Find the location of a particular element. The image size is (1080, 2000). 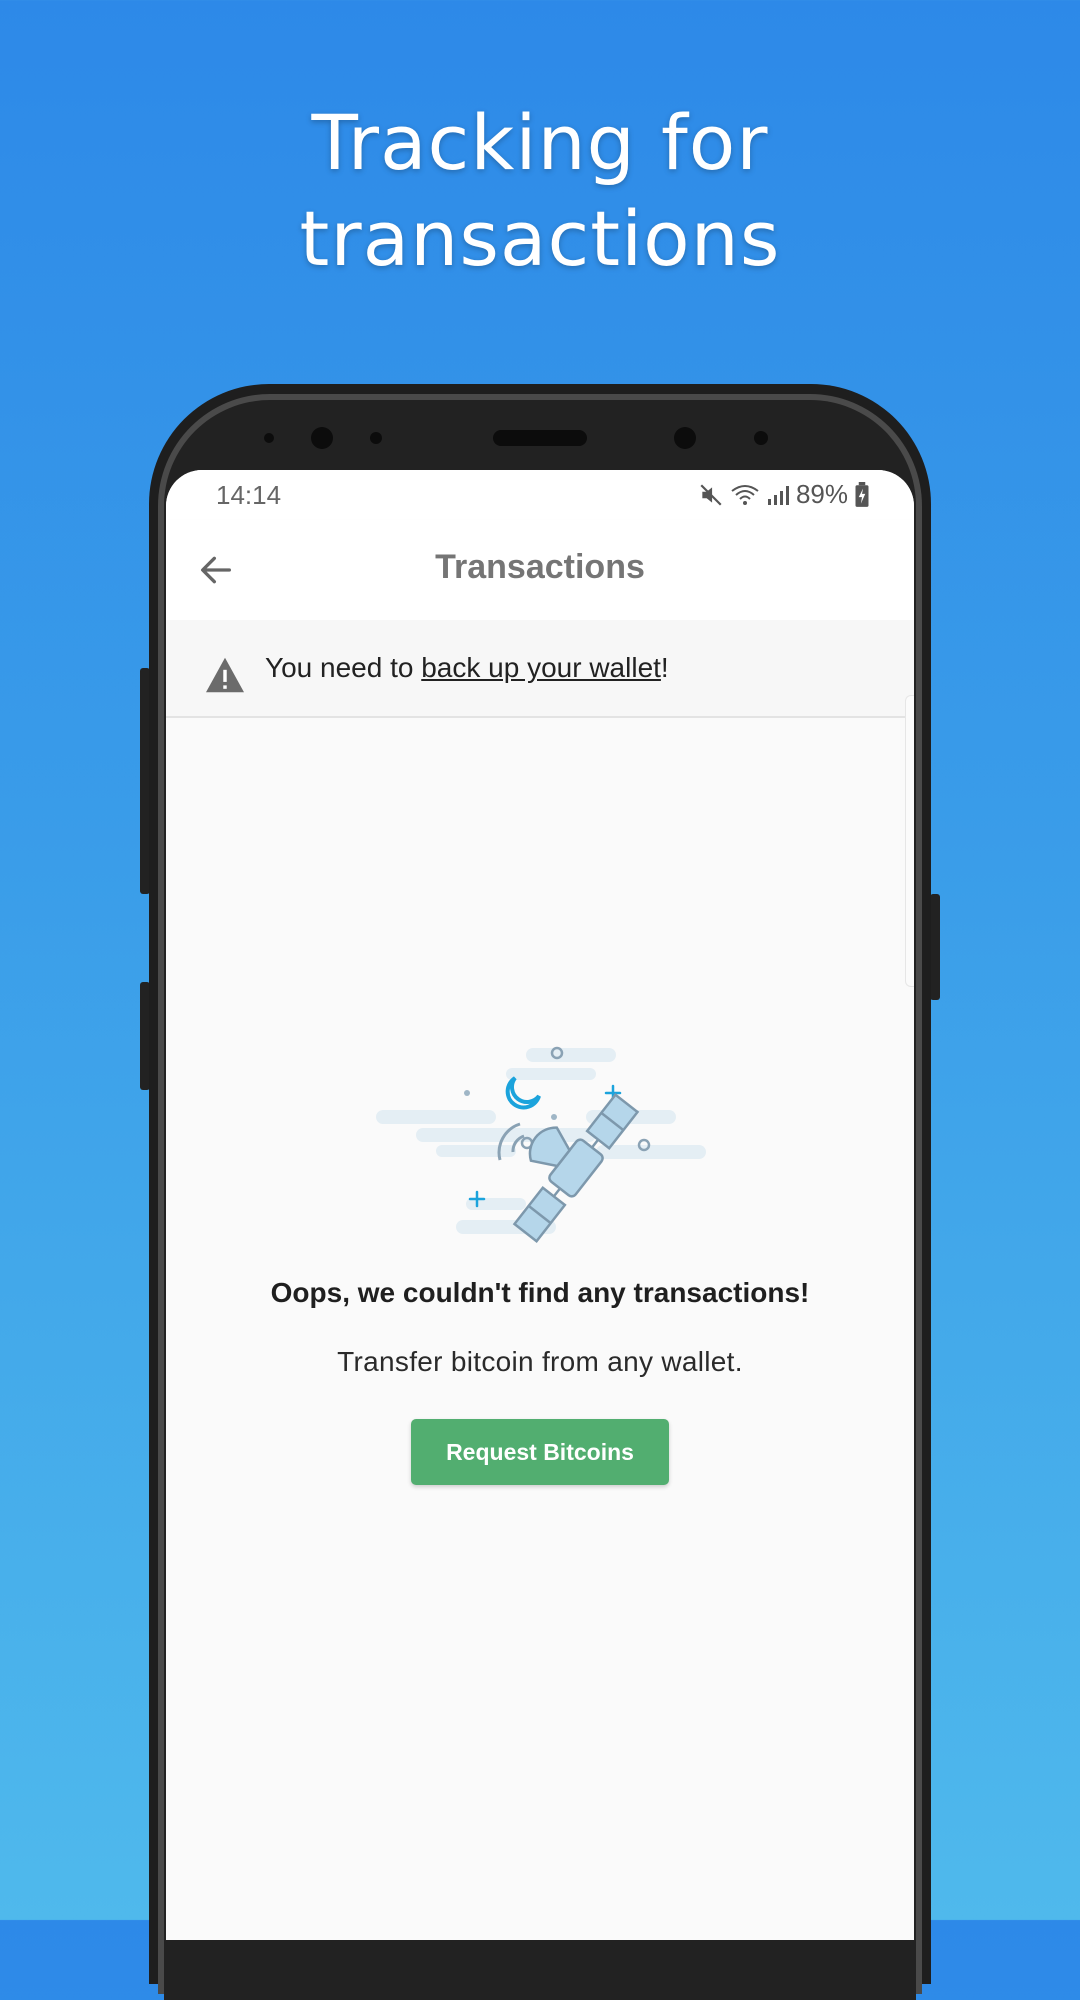

backup-warning-banner: You need to back up your wallet! is located at coordinates (540, 669).